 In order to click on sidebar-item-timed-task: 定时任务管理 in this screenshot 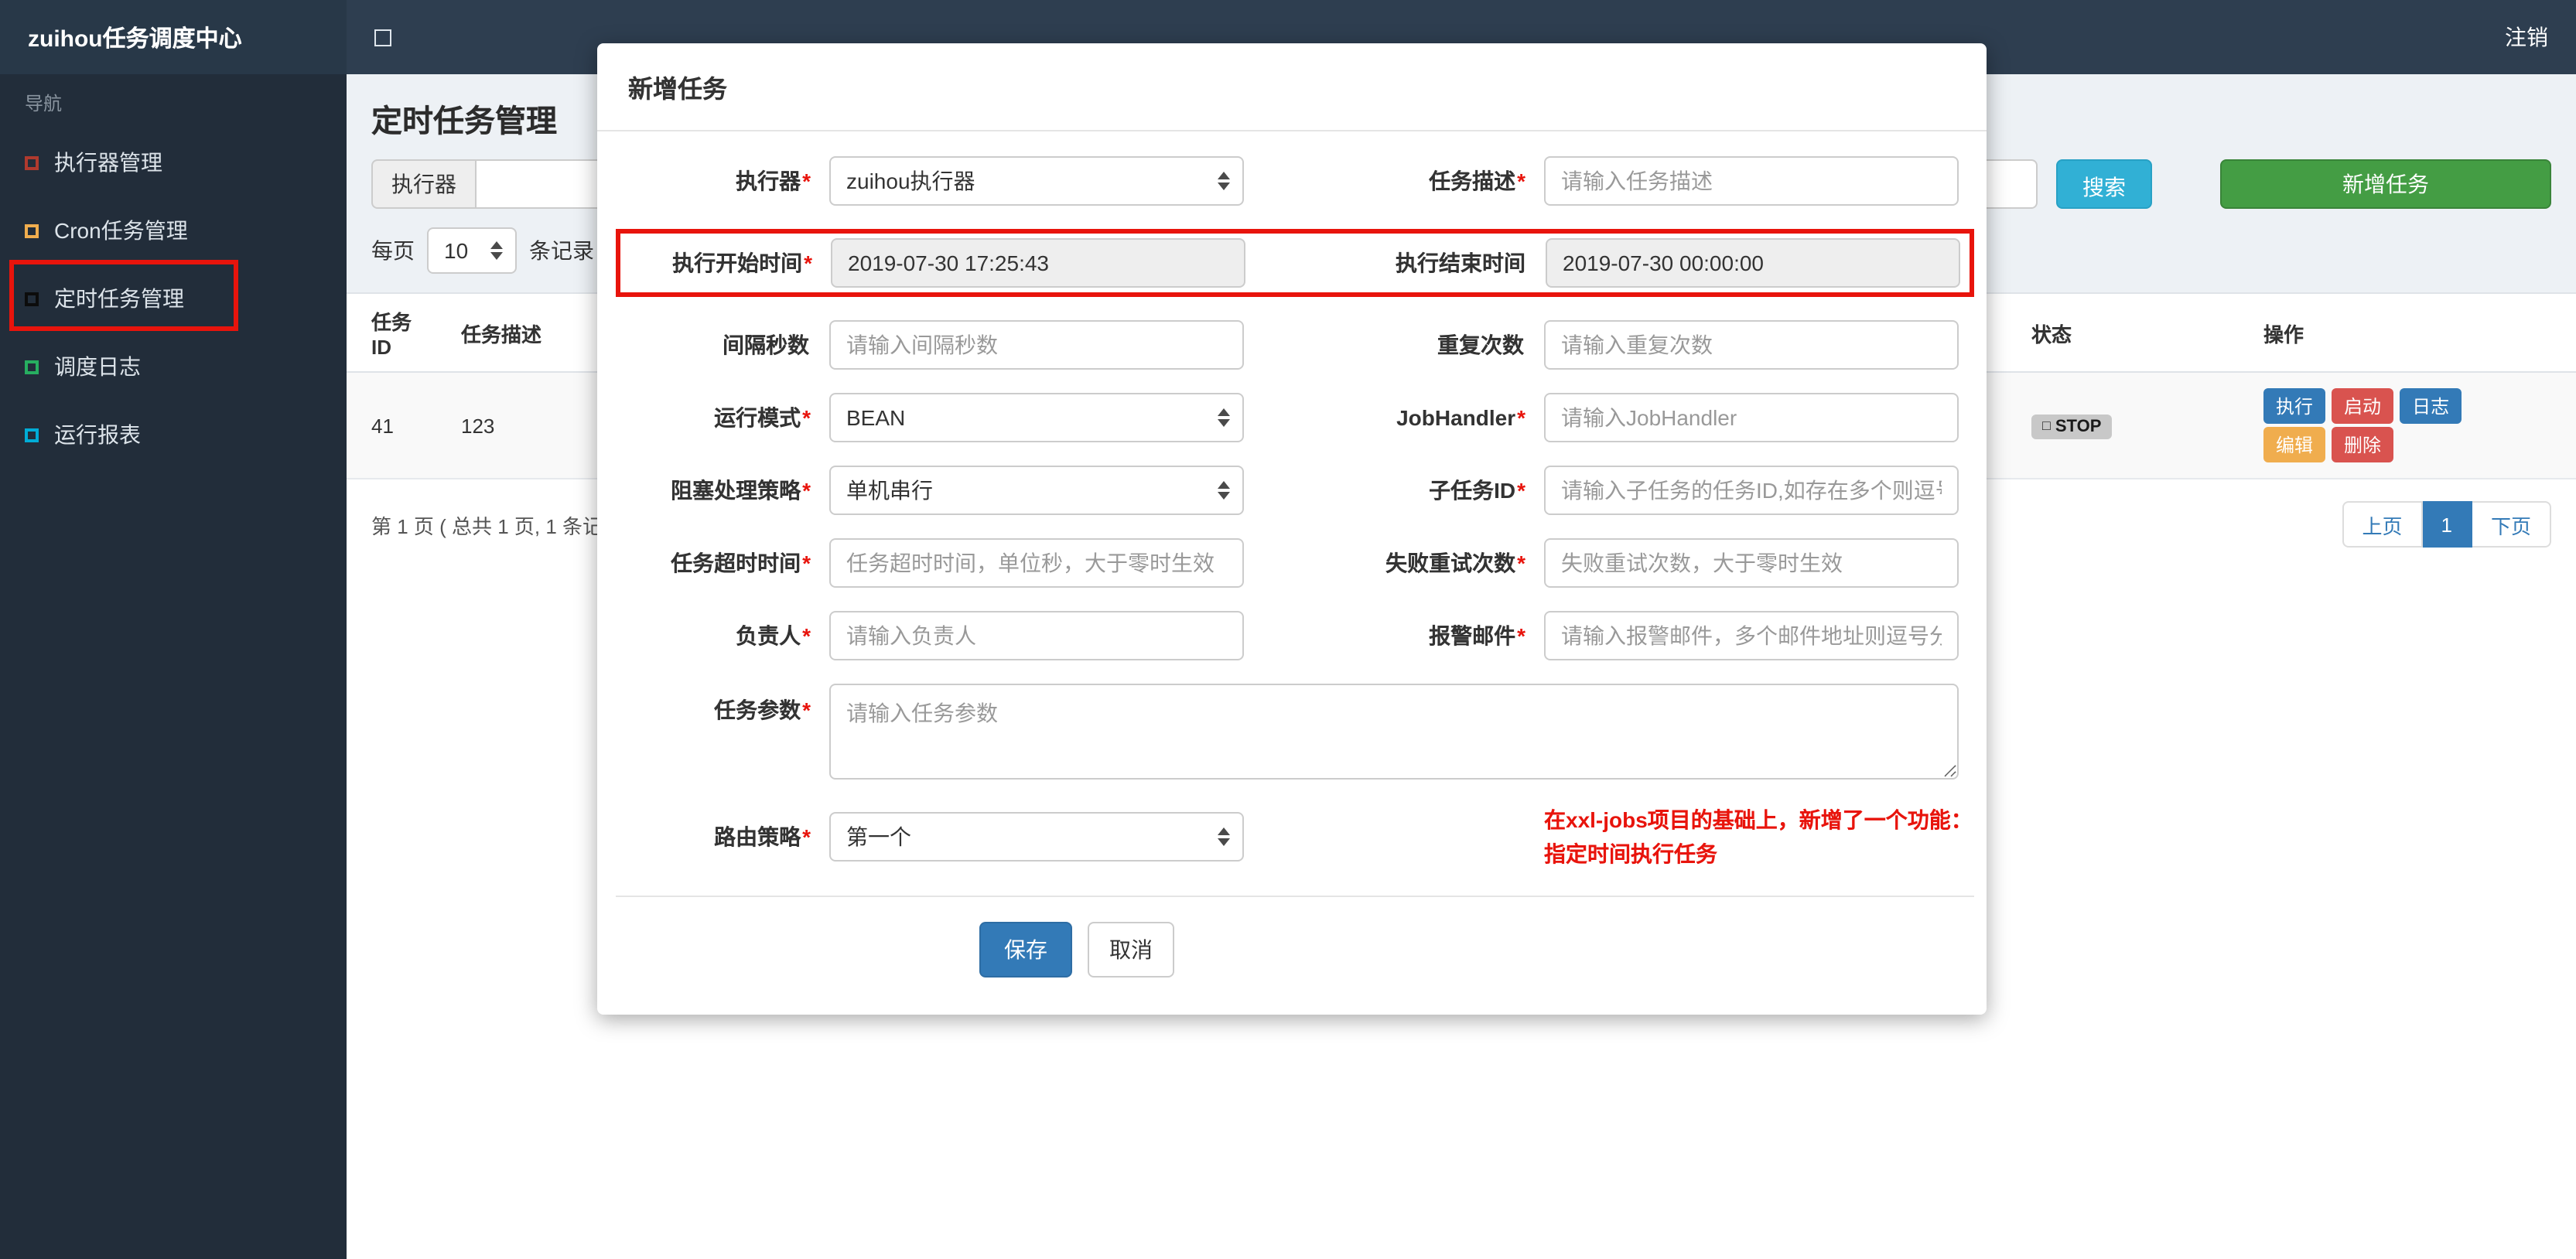, I will do `click(173, 299)`.